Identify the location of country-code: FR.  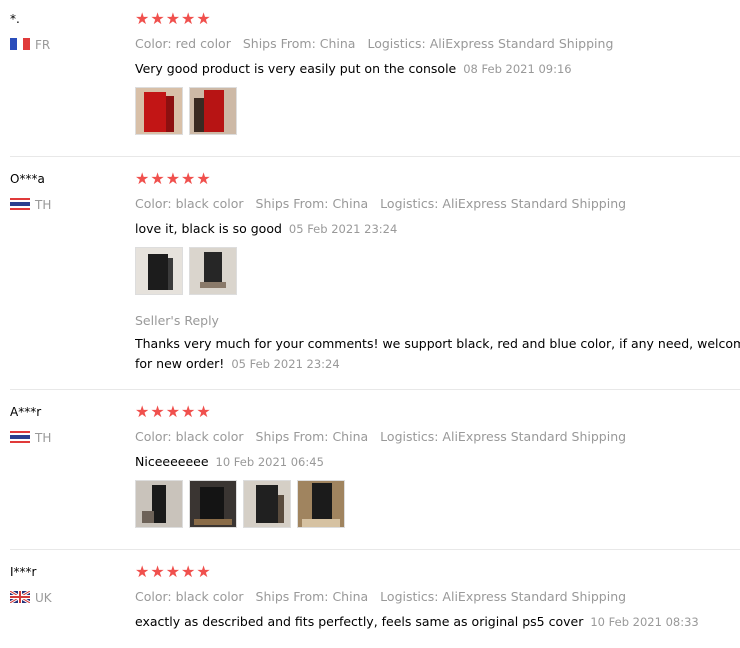
(43, 45).